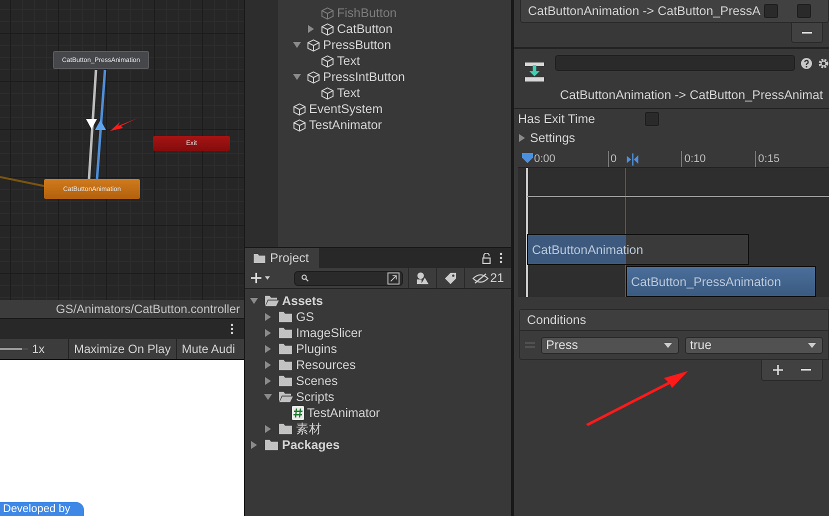 The width and height of the screenshot is (829, 516). What do you see at coordinates (823, 63) in the screenshot?
I see `settings-icon` at bounding box center [823, 63].